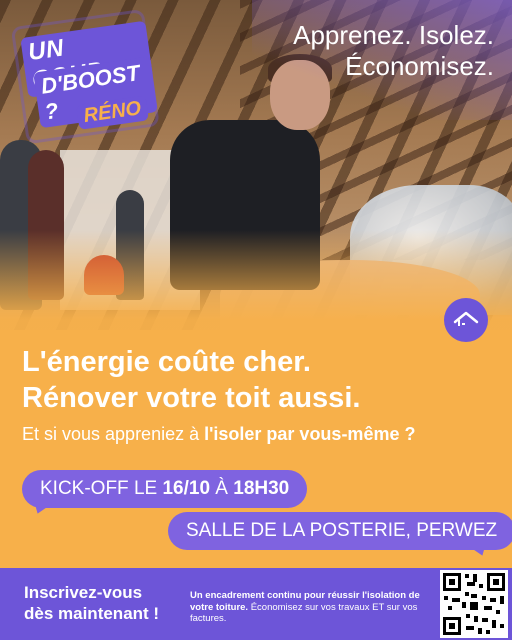 This screenshot has width=512, height=640. What do you see at coordinates (104, 603) in the screenshot?
I see `signup-cta: Inscrivez-vous dès maintenant !` at bounding box center [104, 603].